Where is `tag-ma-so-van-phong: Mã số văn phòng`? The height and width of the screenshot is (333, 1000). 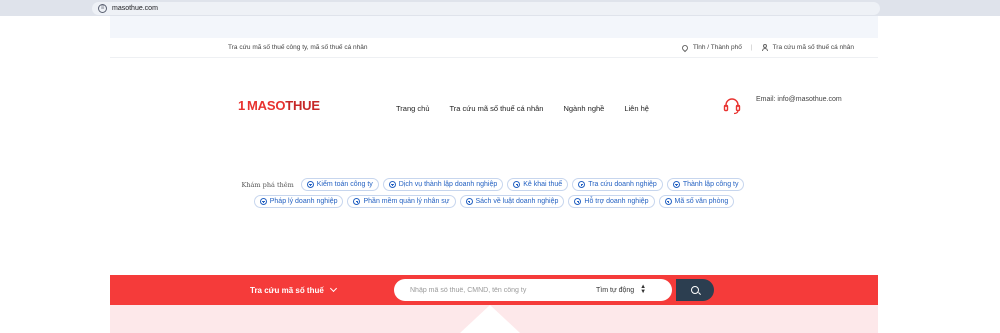 tag-ma-so-van-phong: Mã số văn phòng is located at coordinates (696, 201).